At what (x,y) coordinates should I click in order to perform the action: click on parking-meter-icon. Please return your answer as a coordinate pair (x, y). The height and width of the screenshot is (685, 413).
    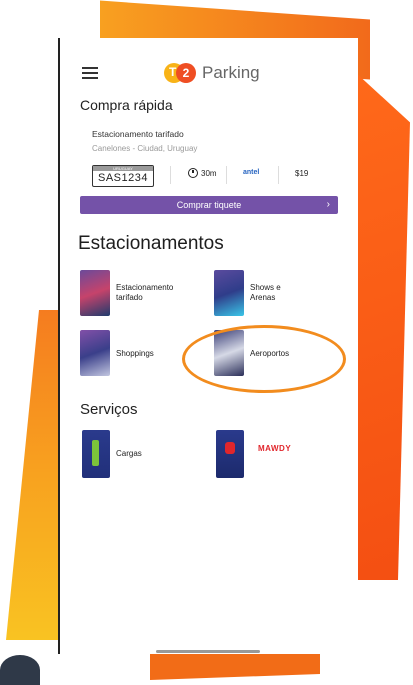
    Looking at the image, I should click on (95, 293).